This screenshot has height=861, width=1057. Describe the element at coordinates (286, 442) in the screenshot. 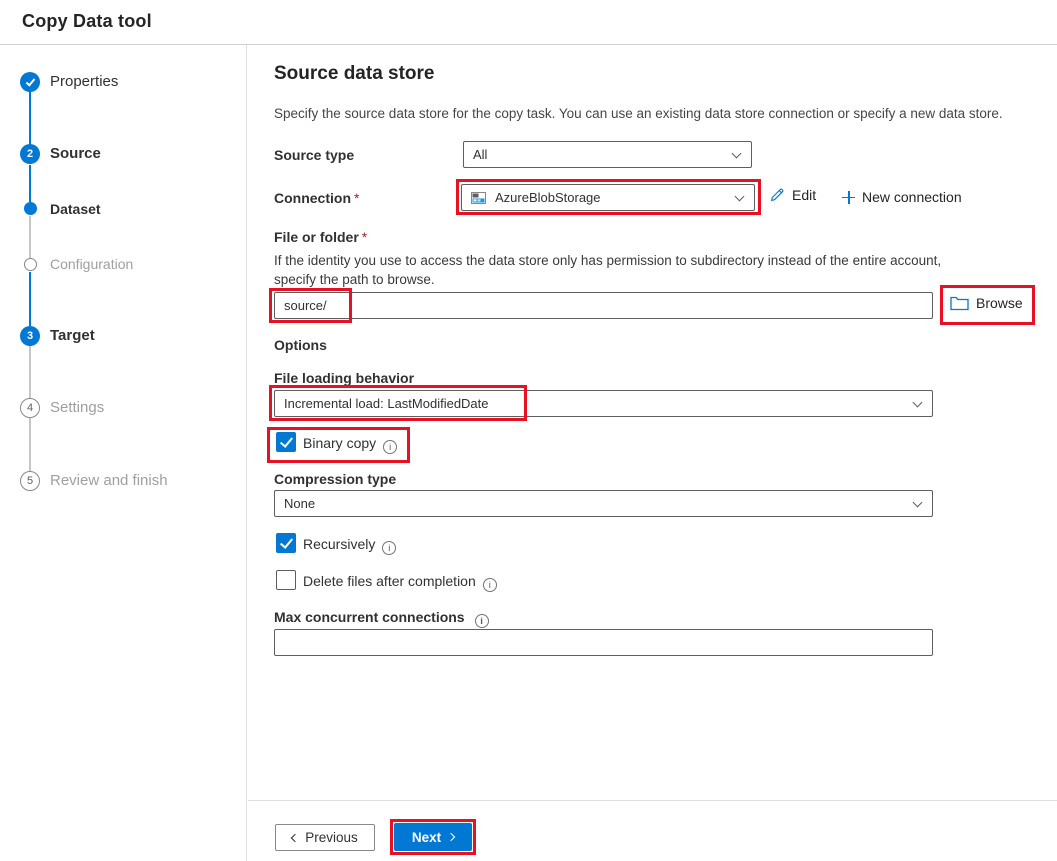

I see `binary-copy-checkbox` at that location.